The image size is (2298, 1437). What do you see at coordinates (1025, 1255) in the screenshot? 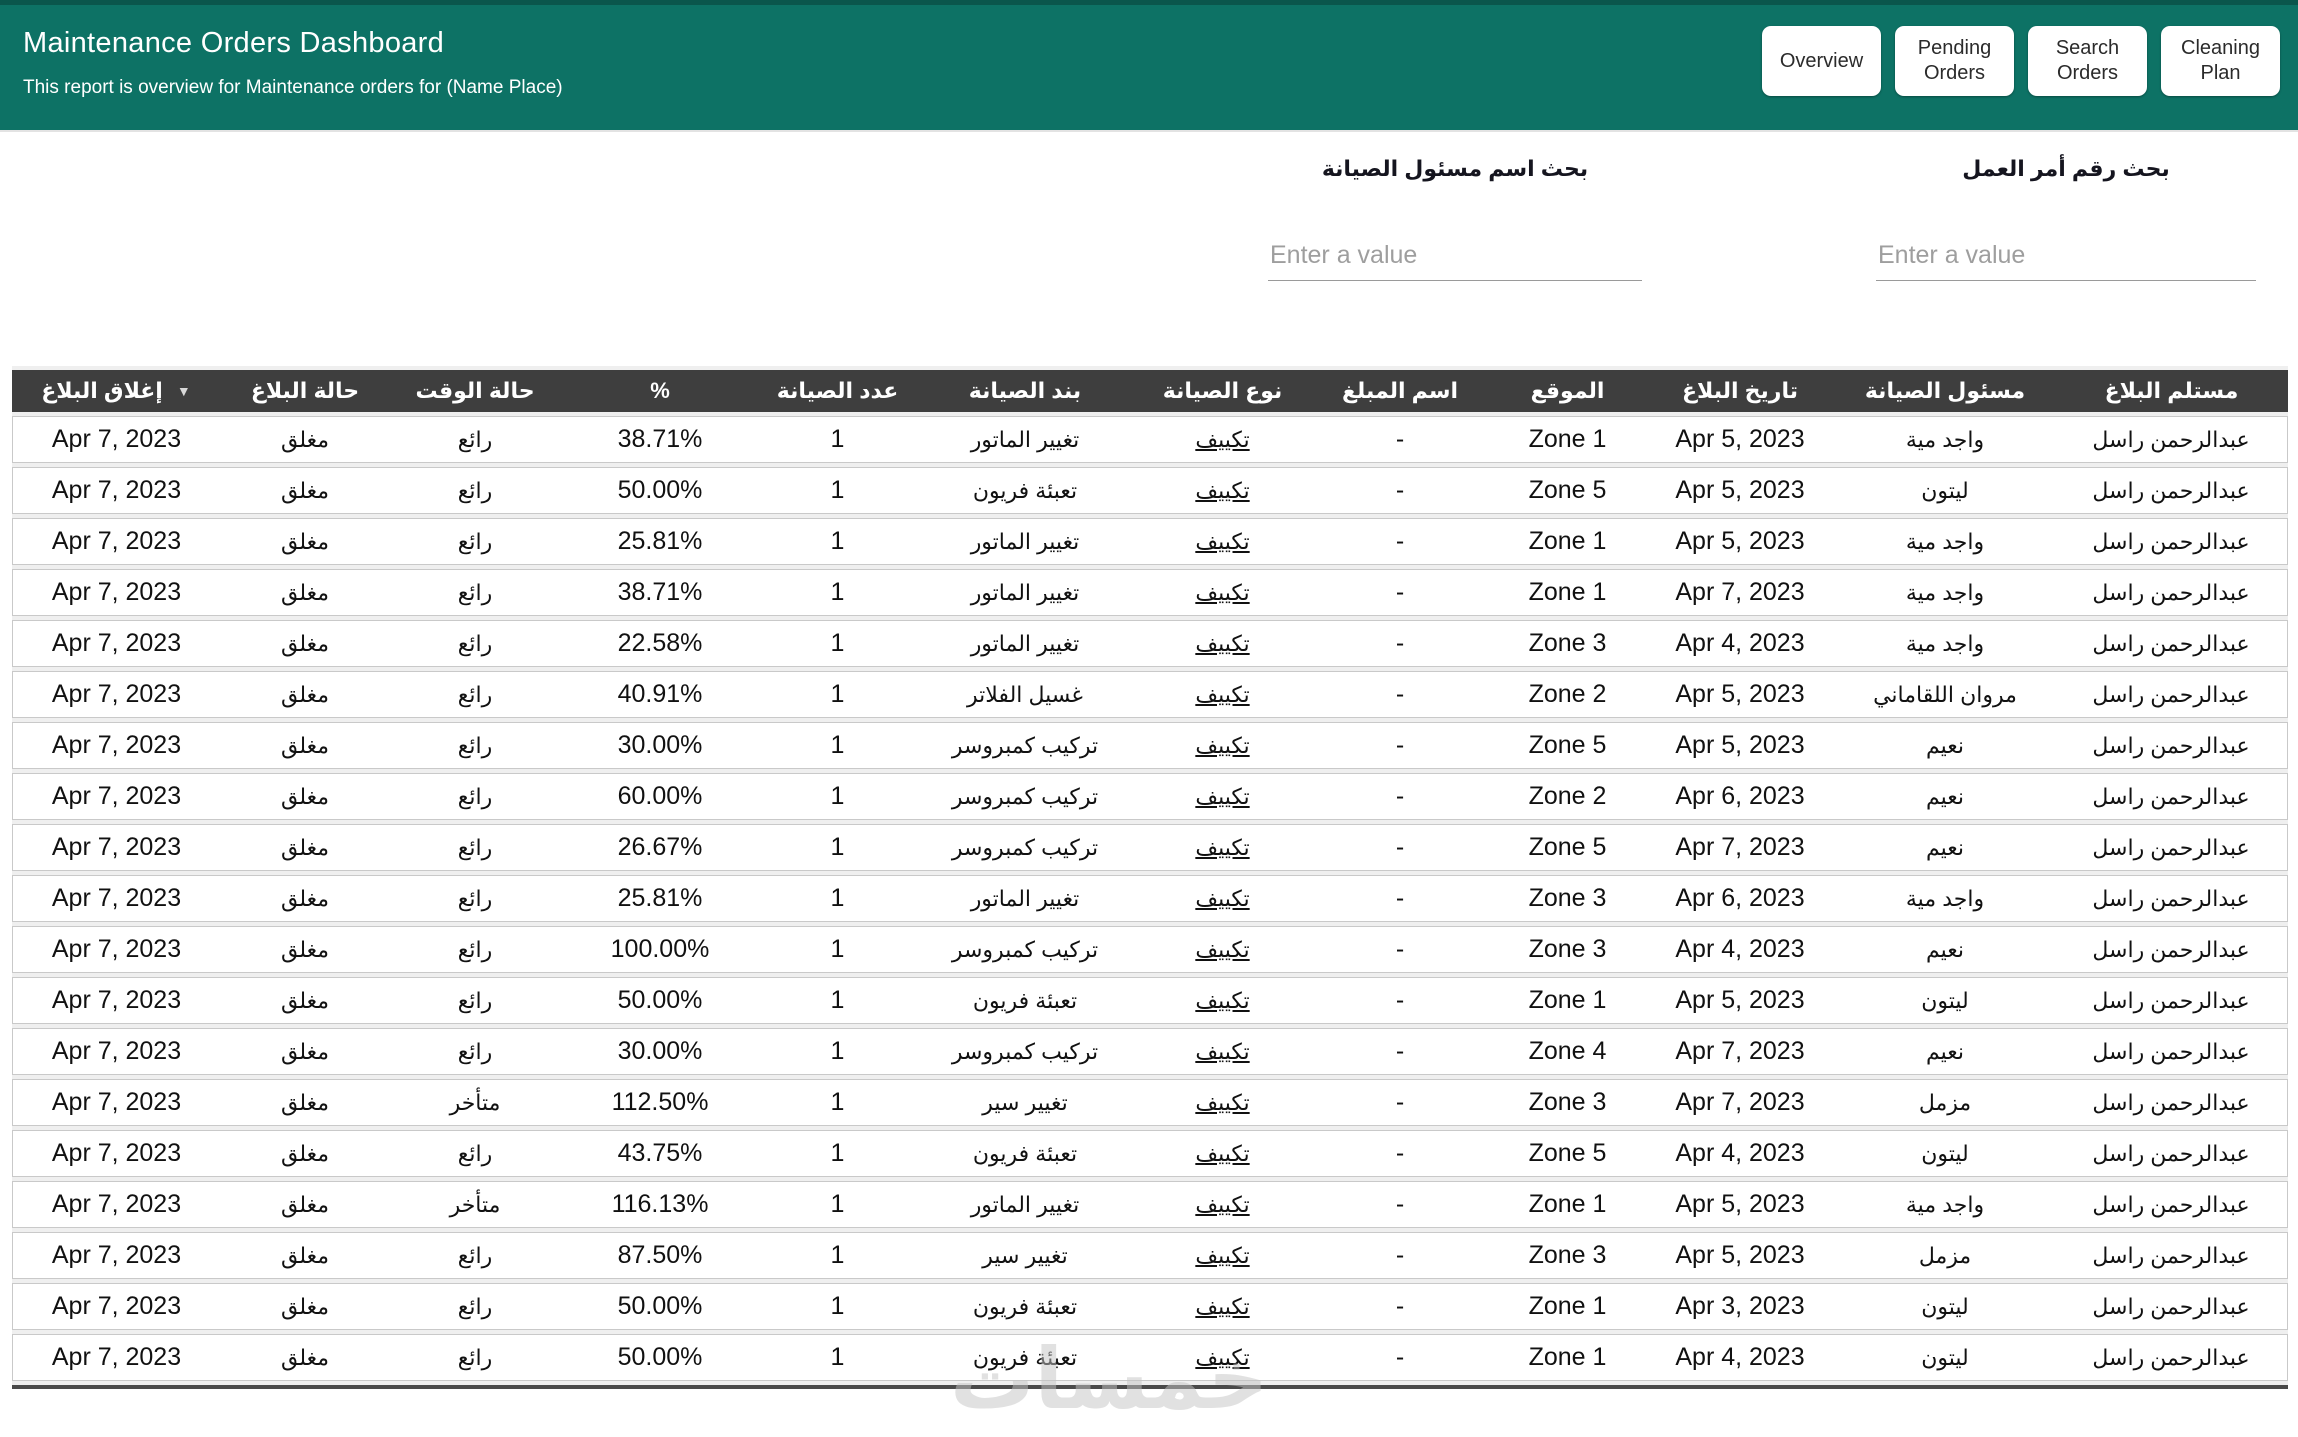
I see `maintenance-item-cell: تغيير سير` at bounding box center [1025, 1255].